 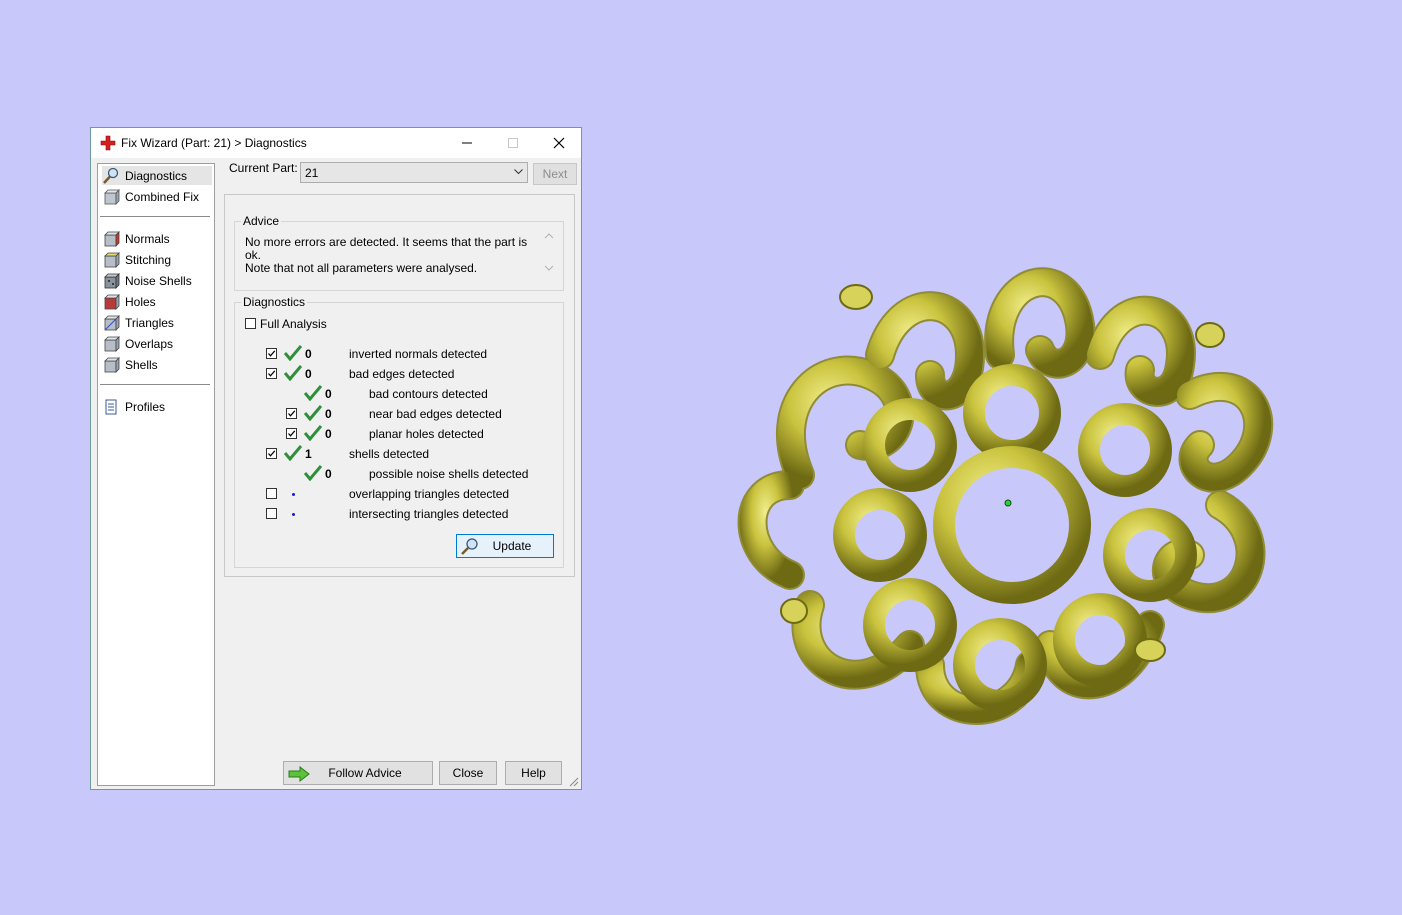 I want to click on sidebar-item-label: Combined Fix, so click(x=162, y=196).